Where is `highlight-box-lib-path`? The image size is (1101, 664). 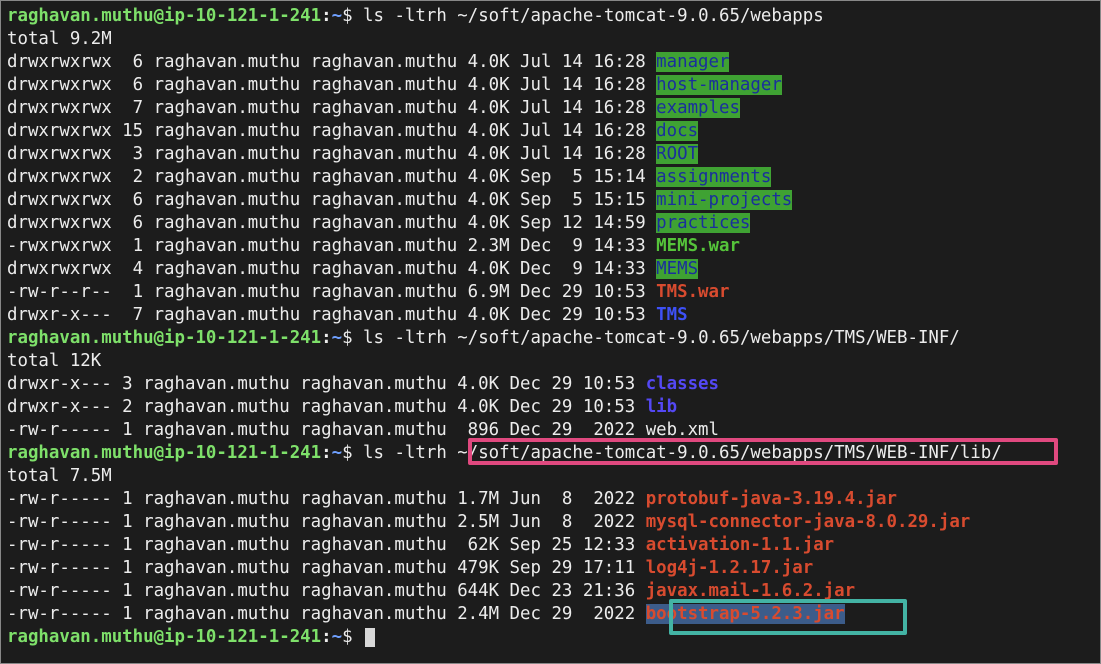 highlight-box-lib-path is located at coordinates (763, 451).